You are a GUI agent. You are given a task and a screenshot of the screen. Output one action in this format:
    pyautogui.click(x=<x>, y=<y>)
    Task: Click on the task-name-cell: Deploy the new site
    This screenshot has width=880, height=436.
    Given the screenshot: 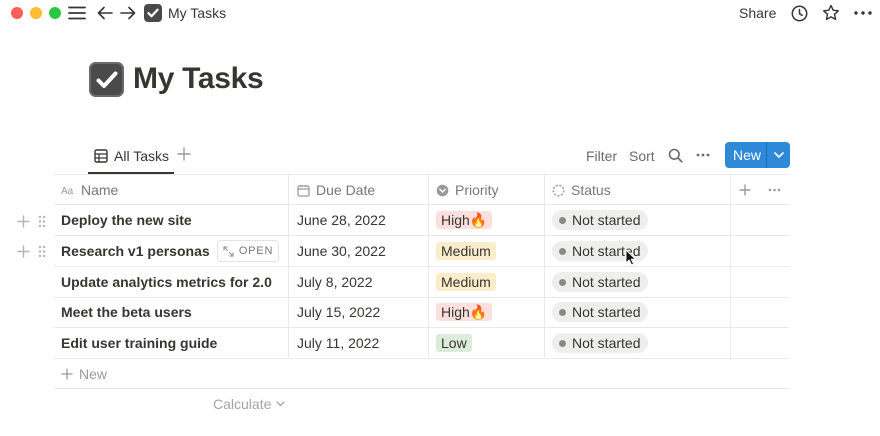 What is the action you would take?
    pyautogui.click(x=126, y=220)
    